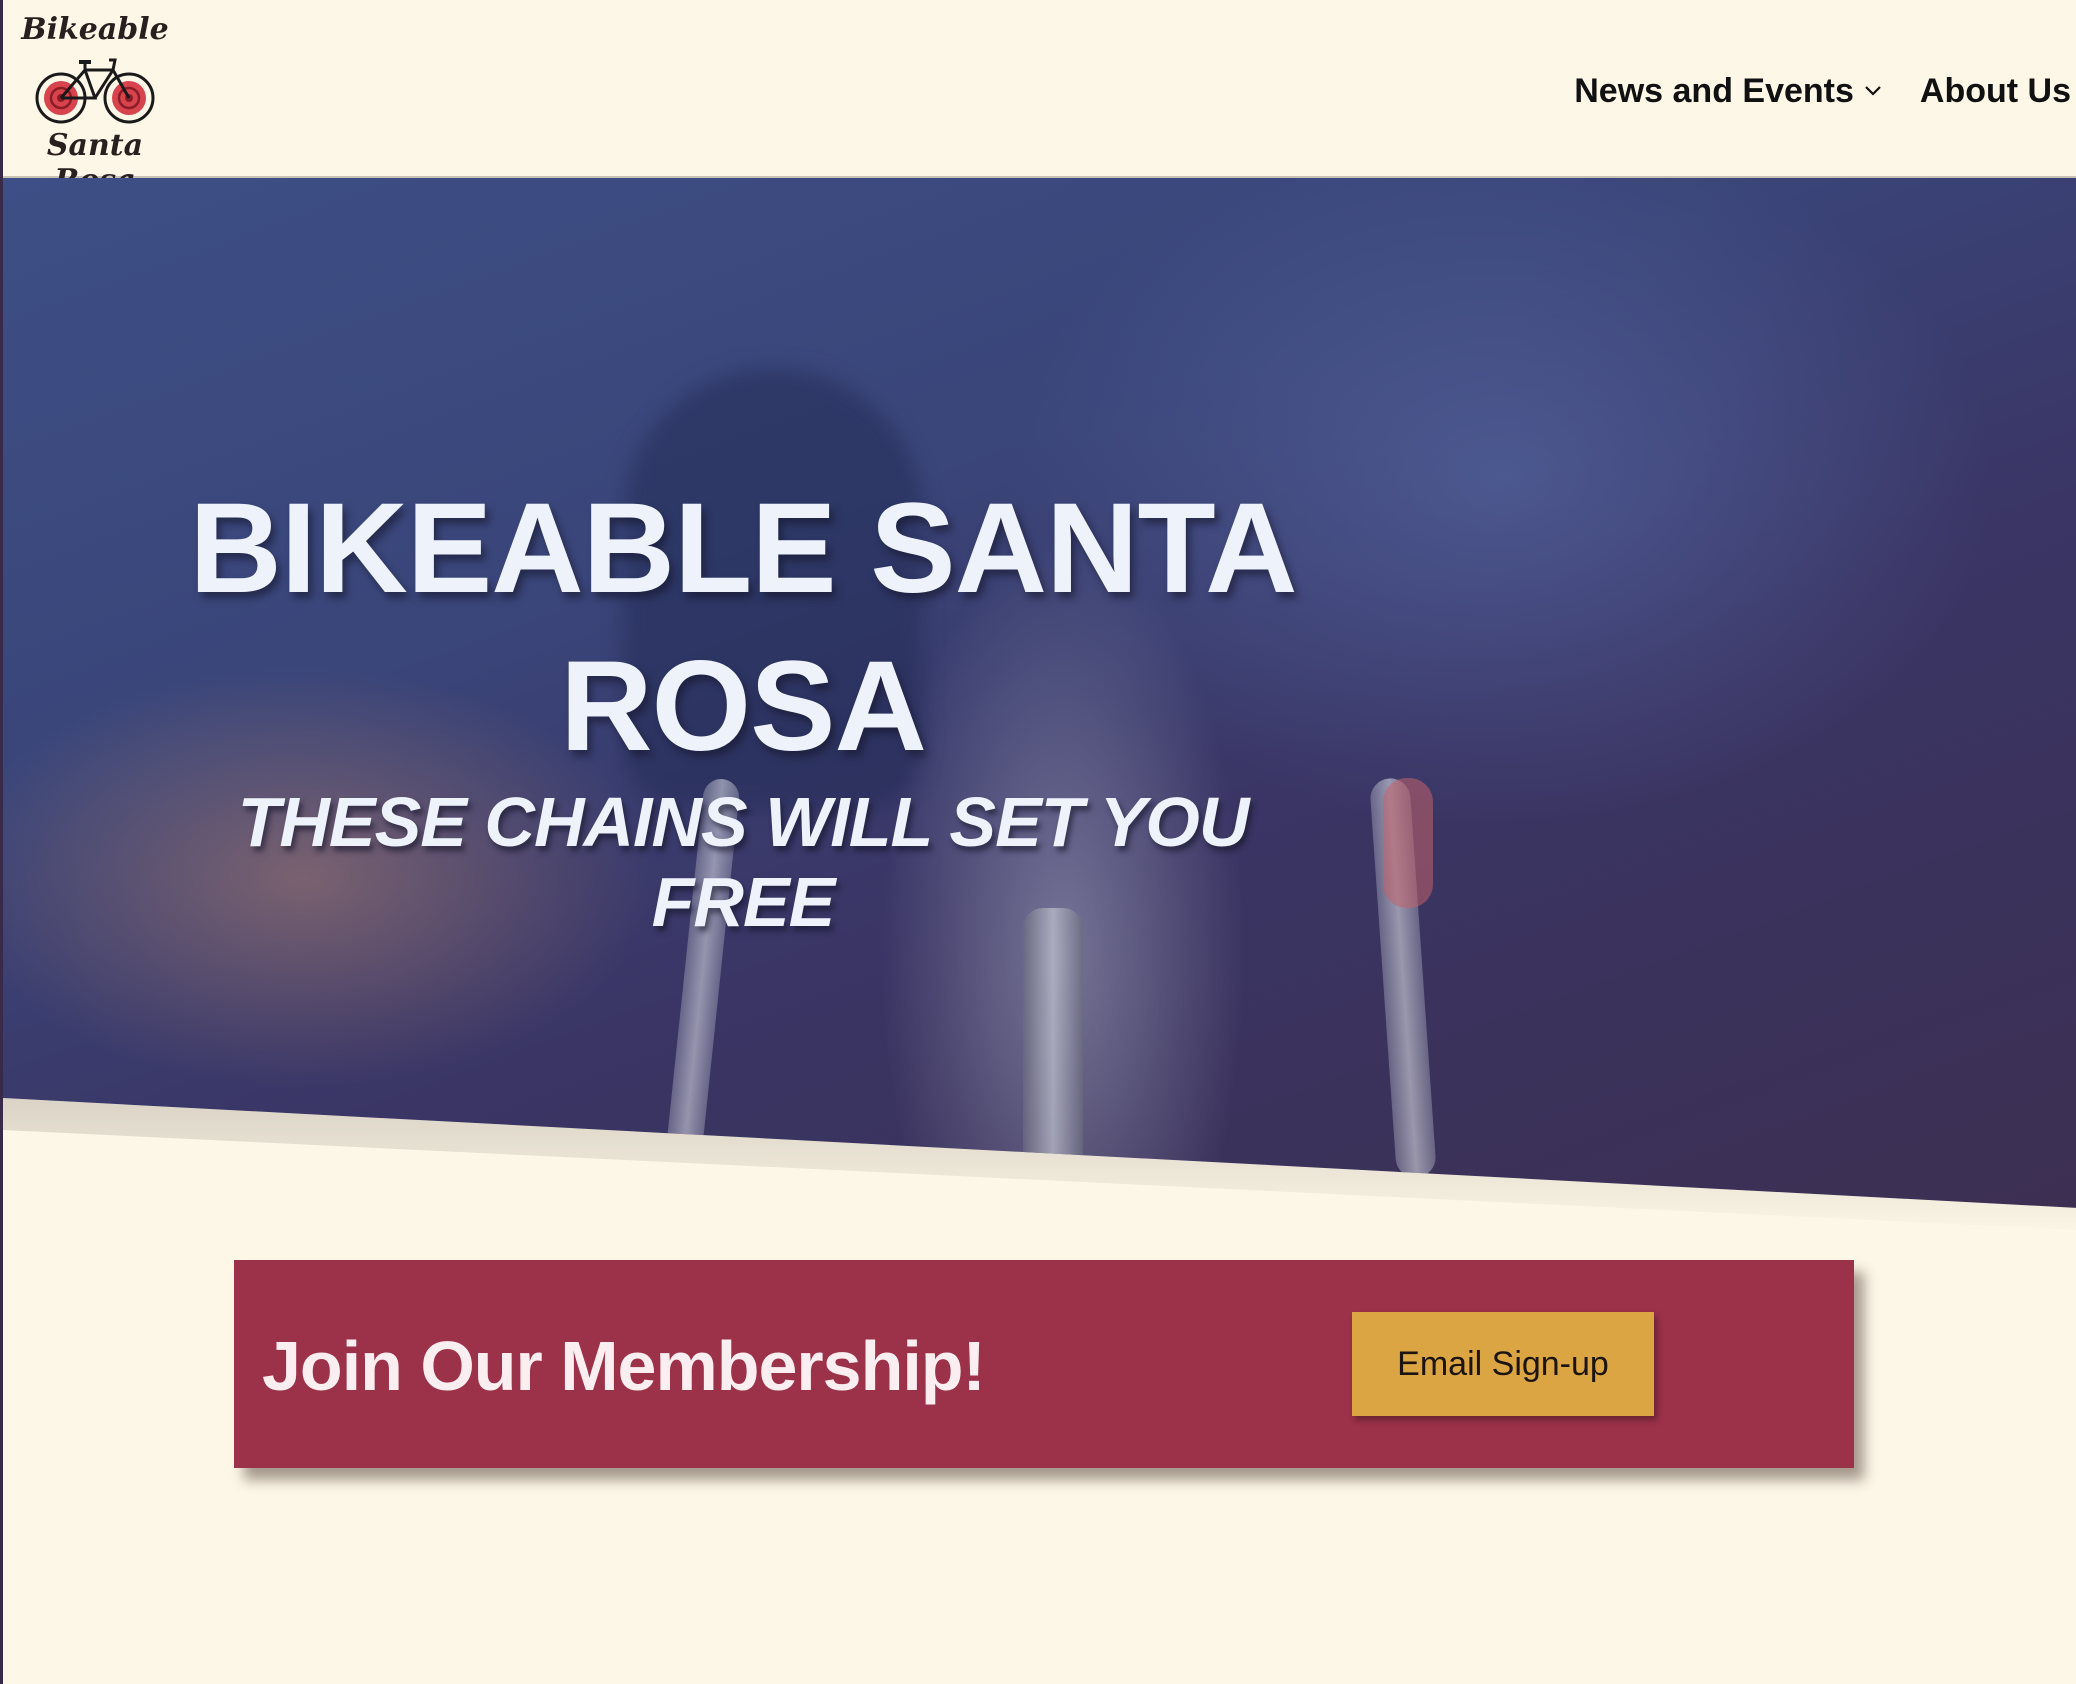 The width and height of the screenshot is (2076, 1684). Describe the element at coordinates (624, 1366) in the screenshot. I see `membership-heading: Join Our Membership!` at that location.